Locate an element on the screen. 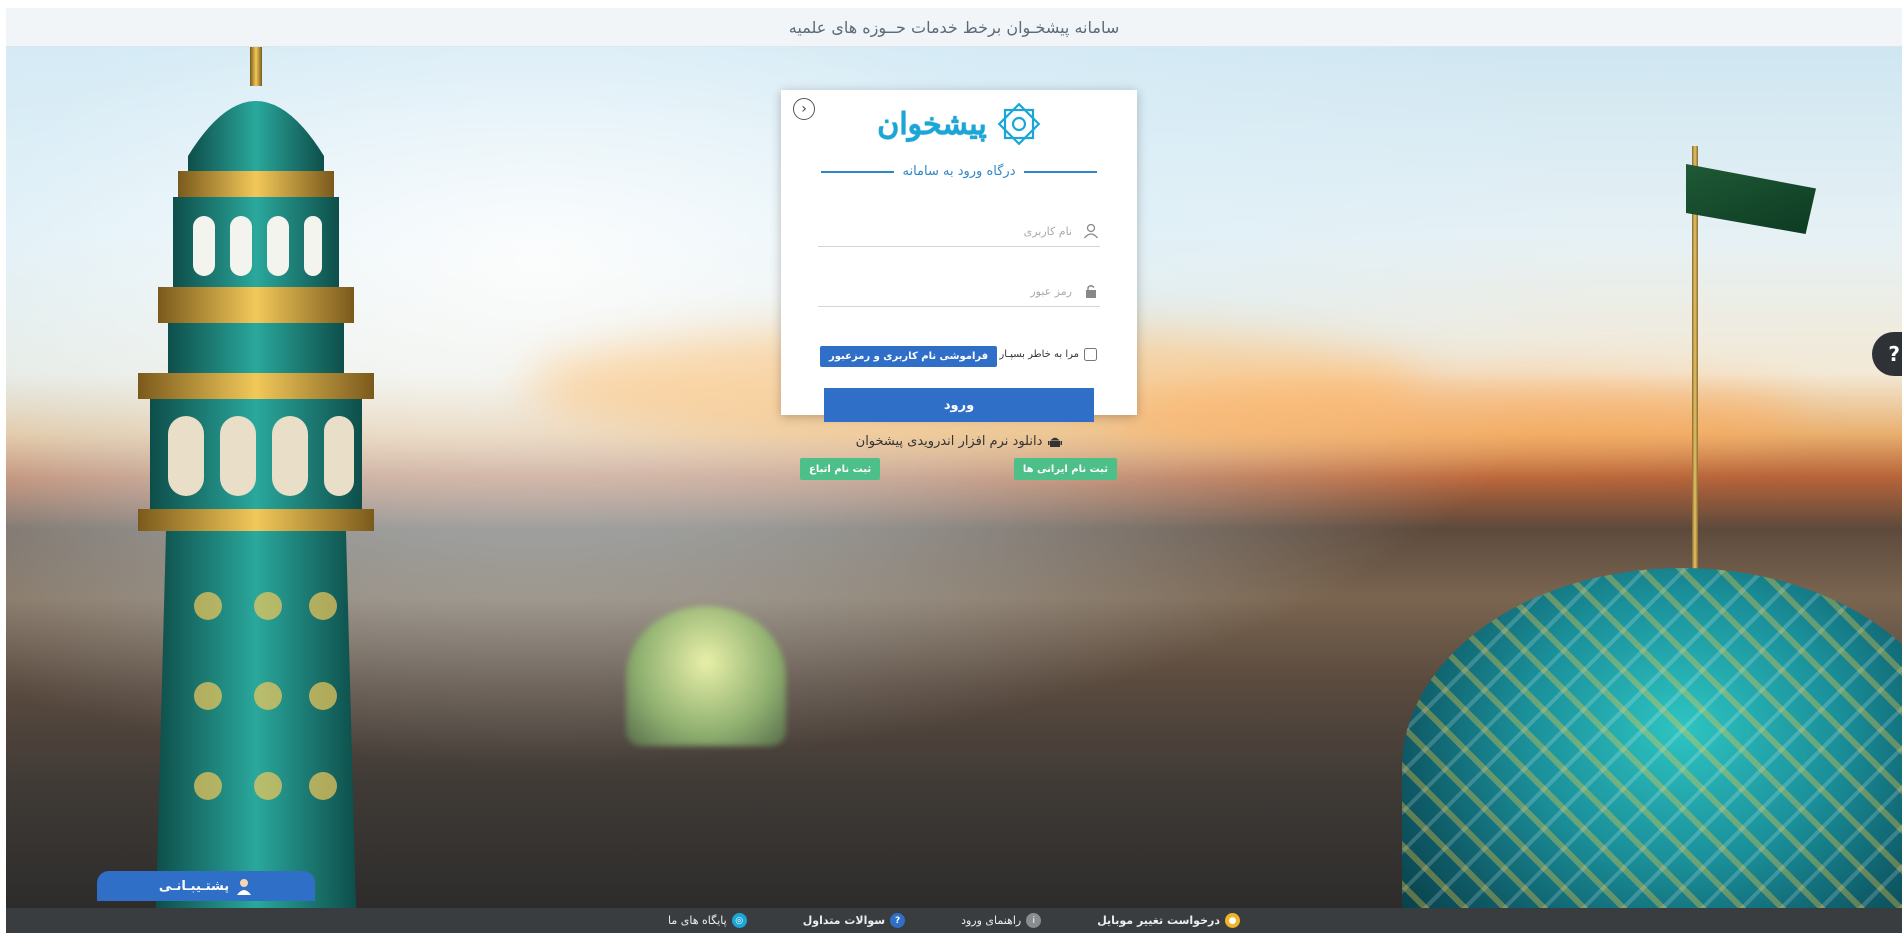  minaret-illustration is located at coordinates (256, 477).